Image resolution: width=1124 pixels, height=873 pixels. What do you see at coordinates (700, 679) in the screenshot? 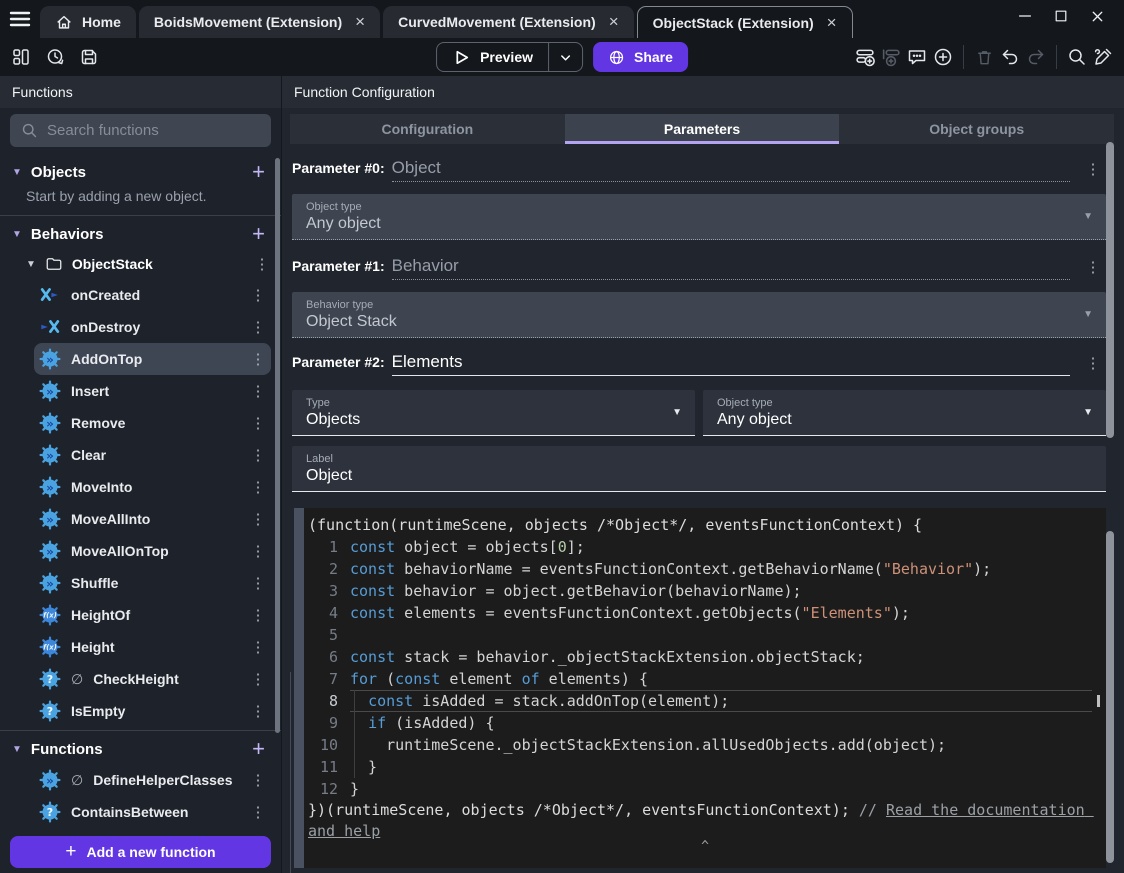
I see `code-line-7: 7 for (const element of elements) {` at bounding box center [700, 679].